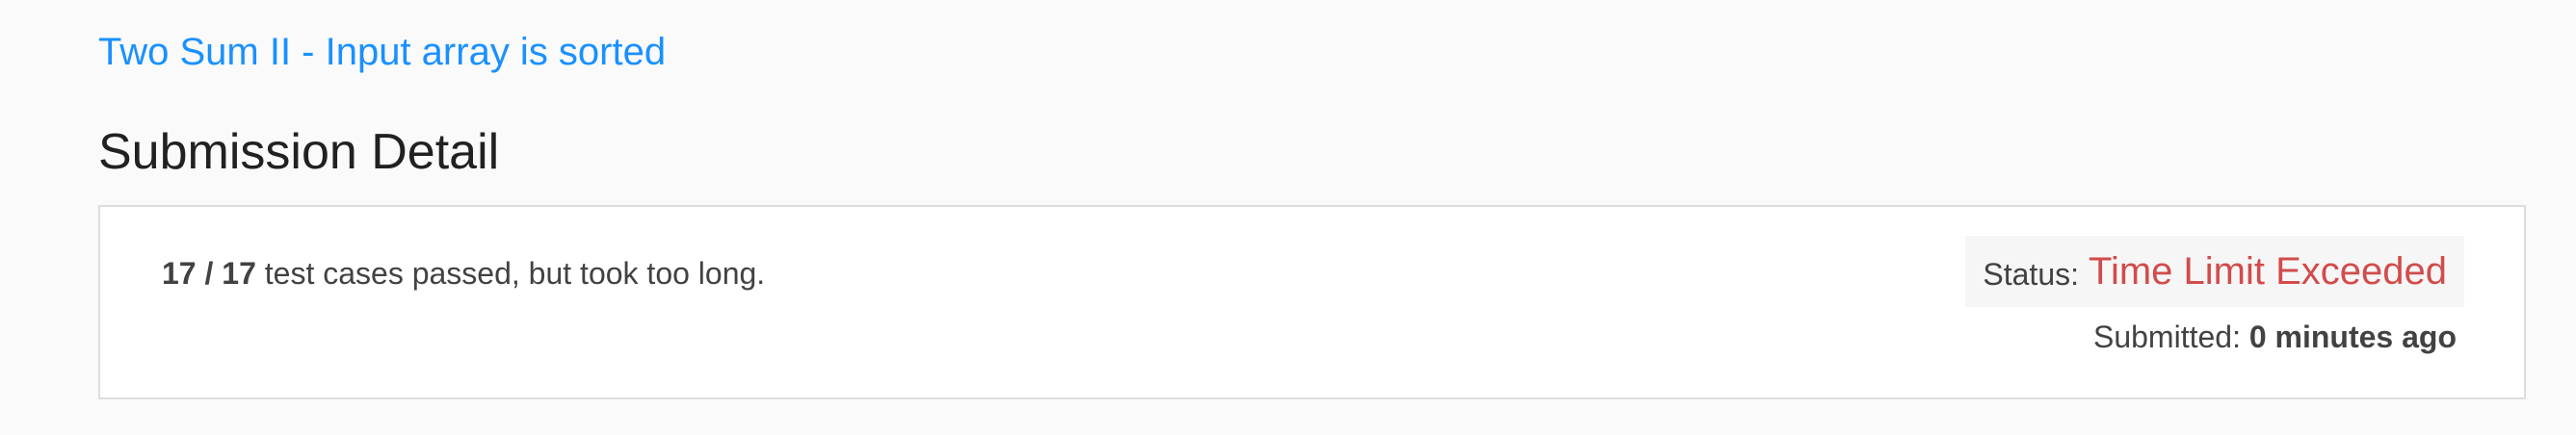 The width and height of the screenshot is (2576, 435). Describe the element at coordinates (2268, 271) in the screenshot. I see `status-value: Time Limit Exceeded` at that location.